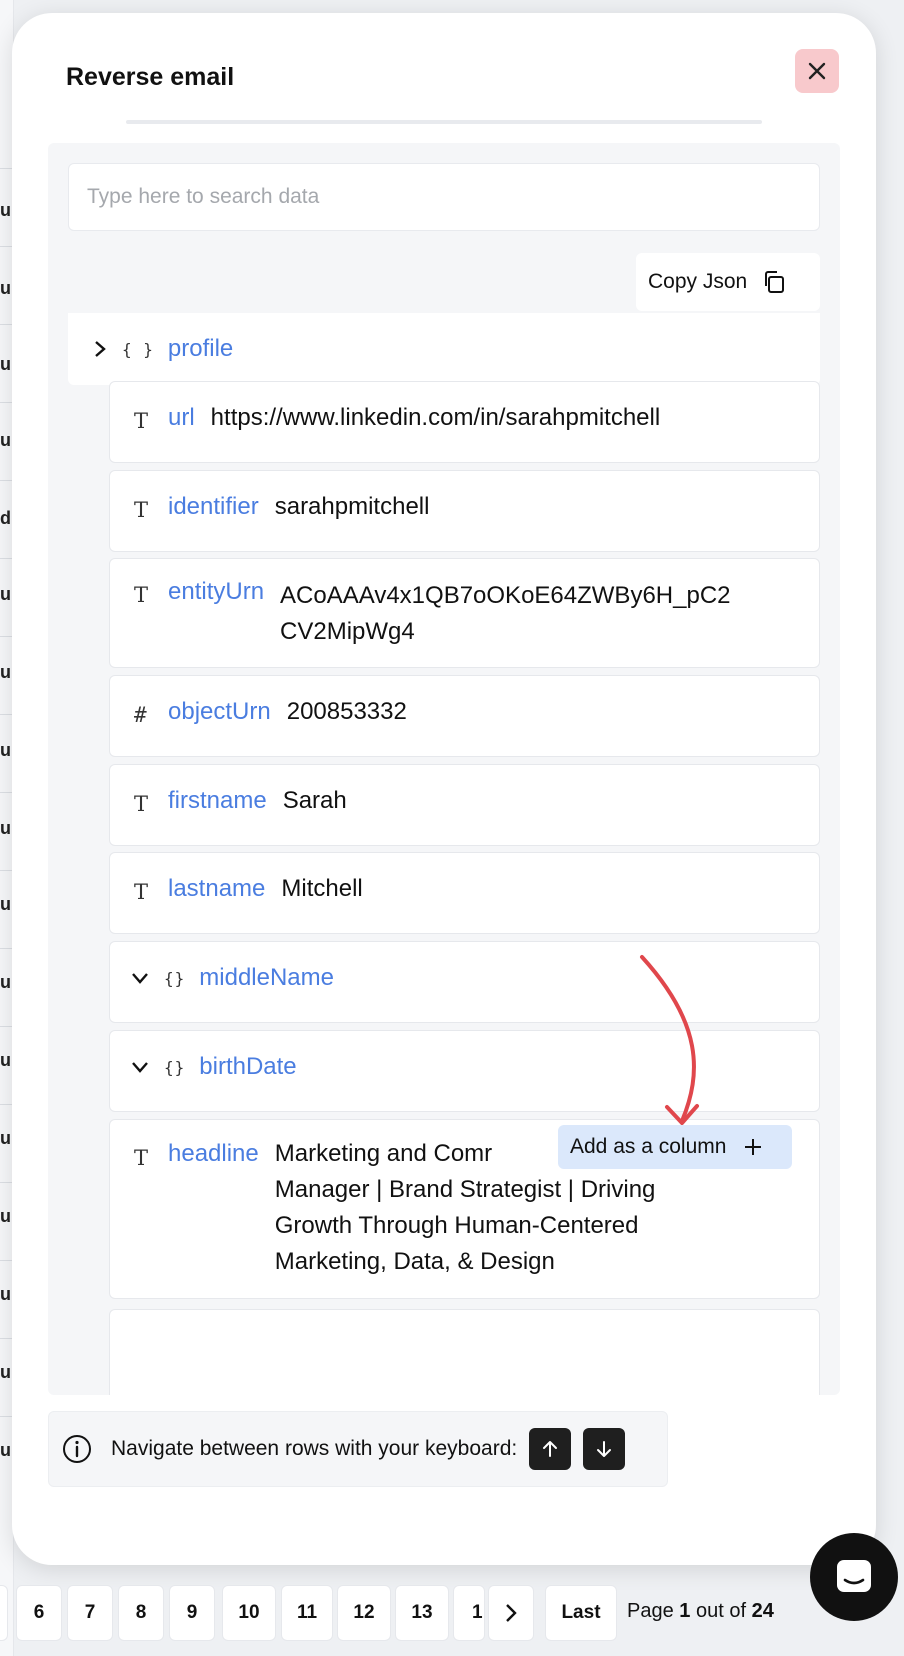 The height and width of the screenshot is (1656, 904). I want to click on background-text-fragment: d, so click(5, 518).